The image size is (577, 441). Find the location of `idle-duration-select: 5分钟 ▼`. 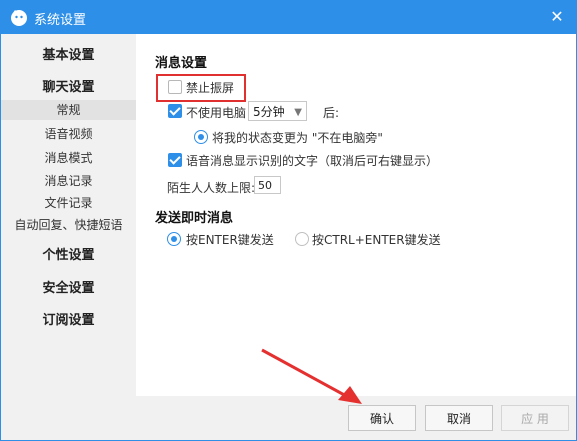

idle-duration-select: 5分钟 ▼ is located at coordinates (277, 111).